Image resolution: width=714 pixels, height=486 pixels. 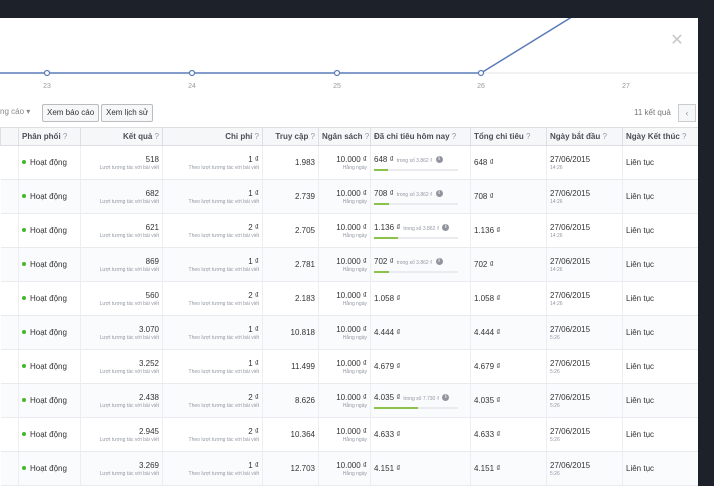 What do you see at coordinates (71, 113) in the screenshot?
I see `view-report-button: Xem báo cáo` at bounding box center [71, 113].